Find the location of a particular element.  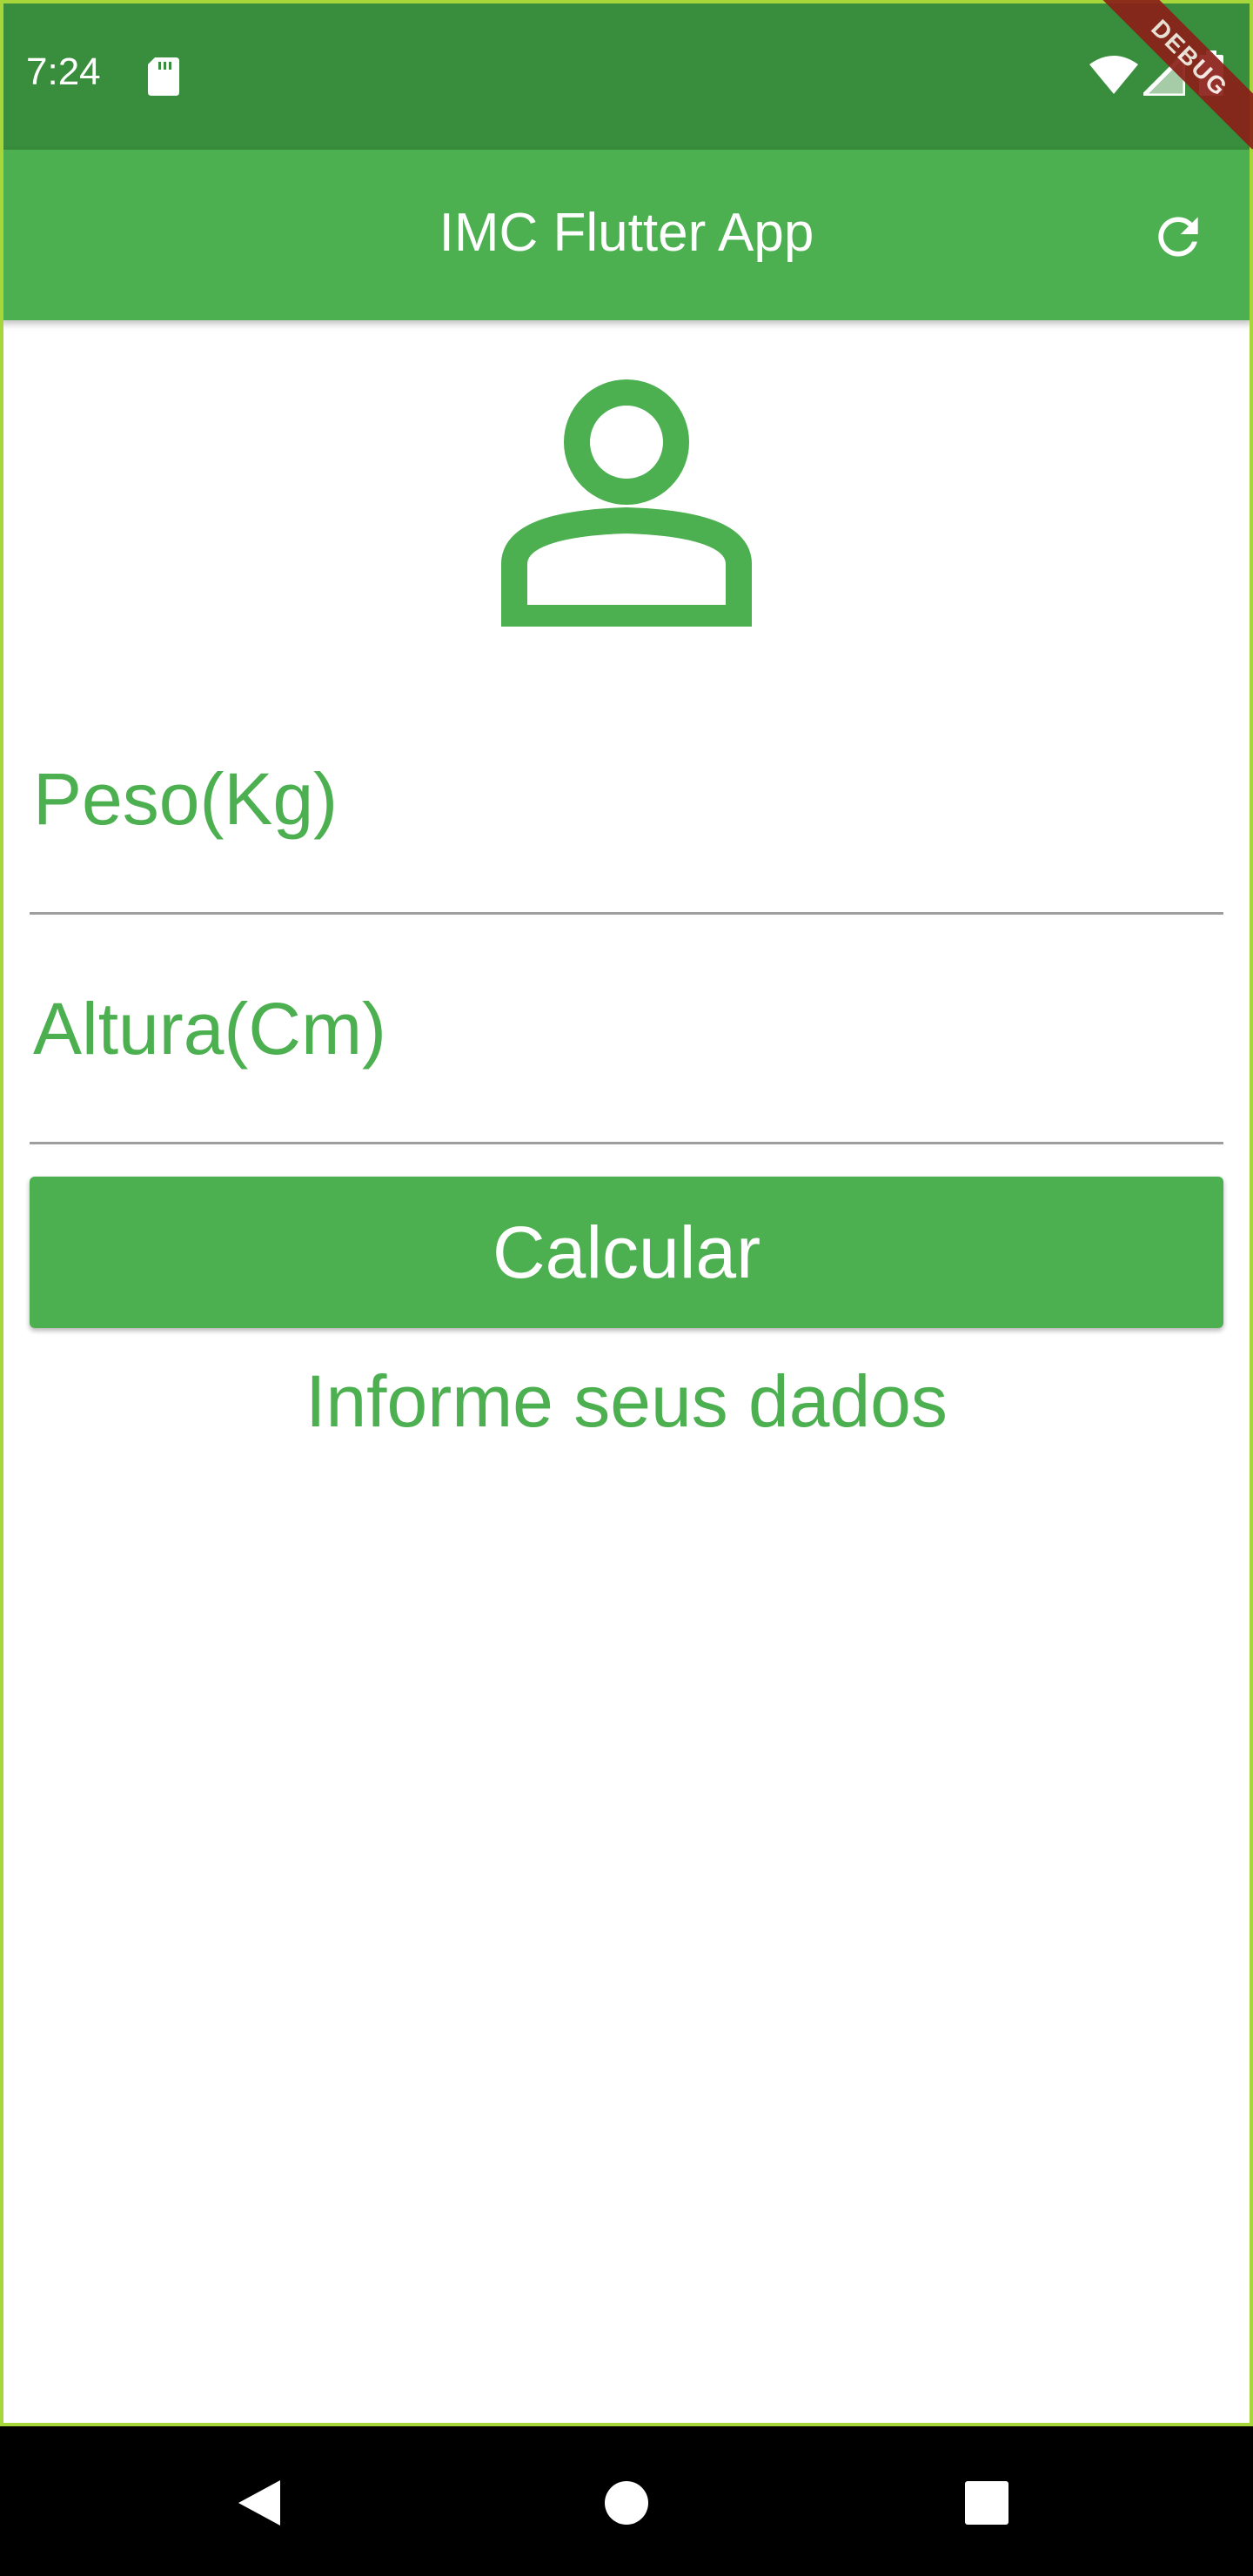

home-icon is located at coordinates (626, 2503).